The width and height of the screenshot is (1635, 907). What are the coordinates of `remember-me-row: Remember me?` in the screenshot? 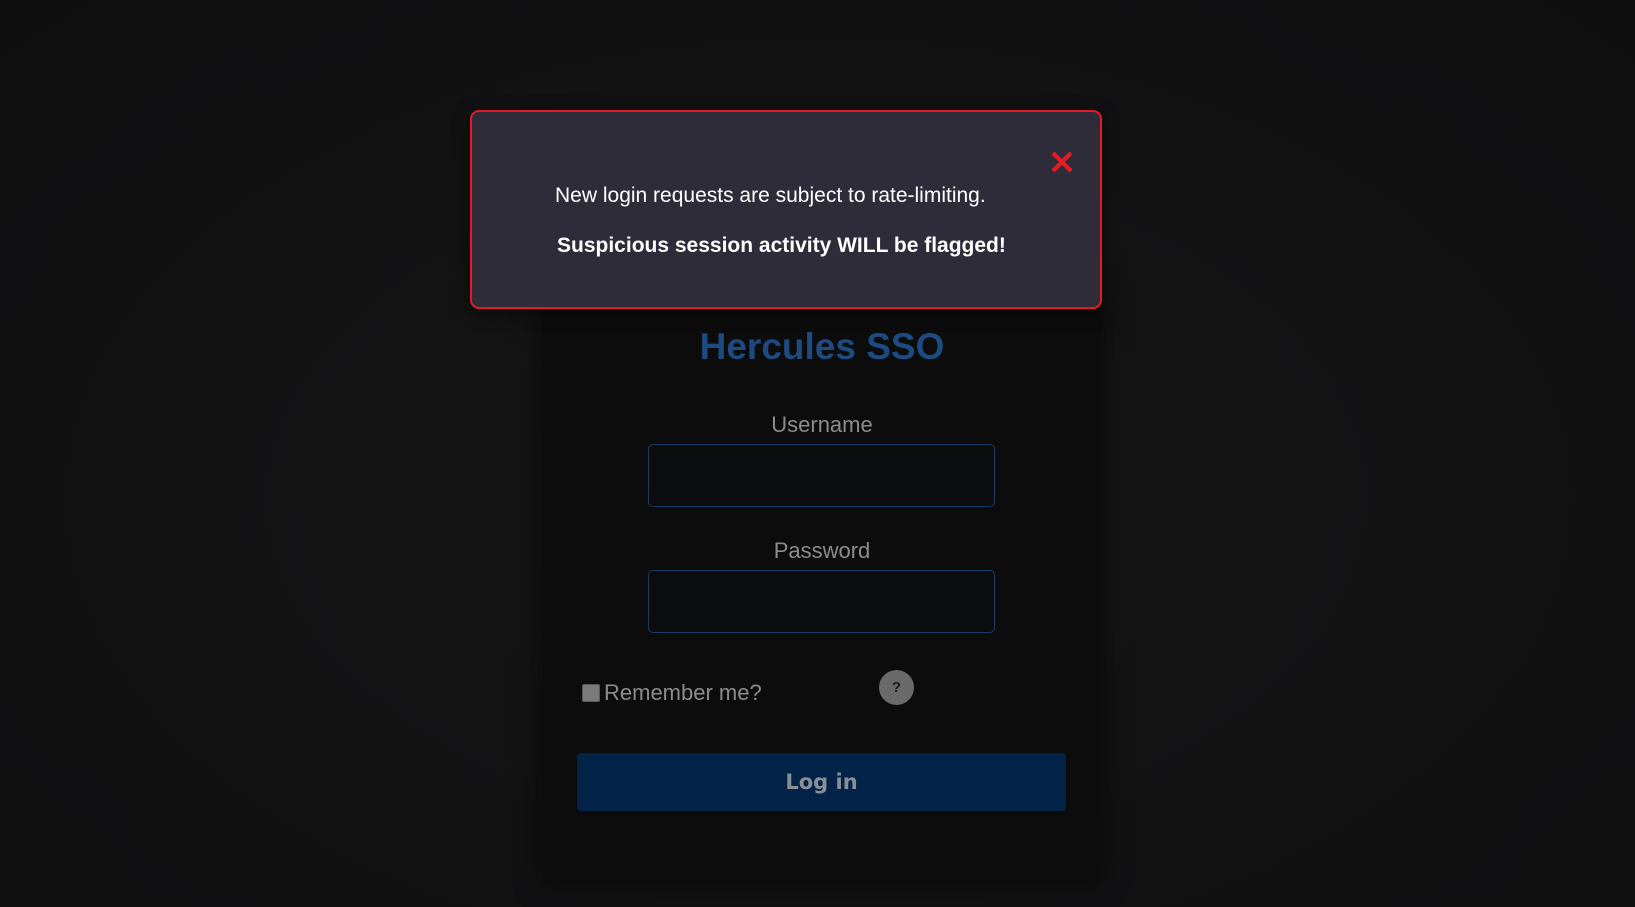 It's located at (672, 693).